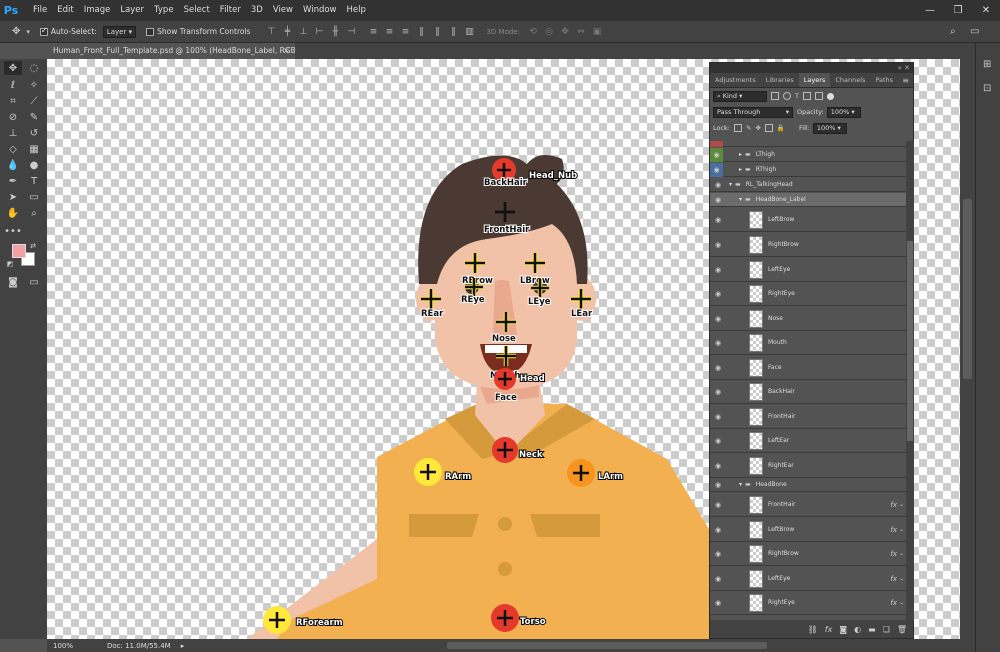 This screenshot has height=652, width=1000. I want to click on layer-list-scrollbar, so click(910, 381).